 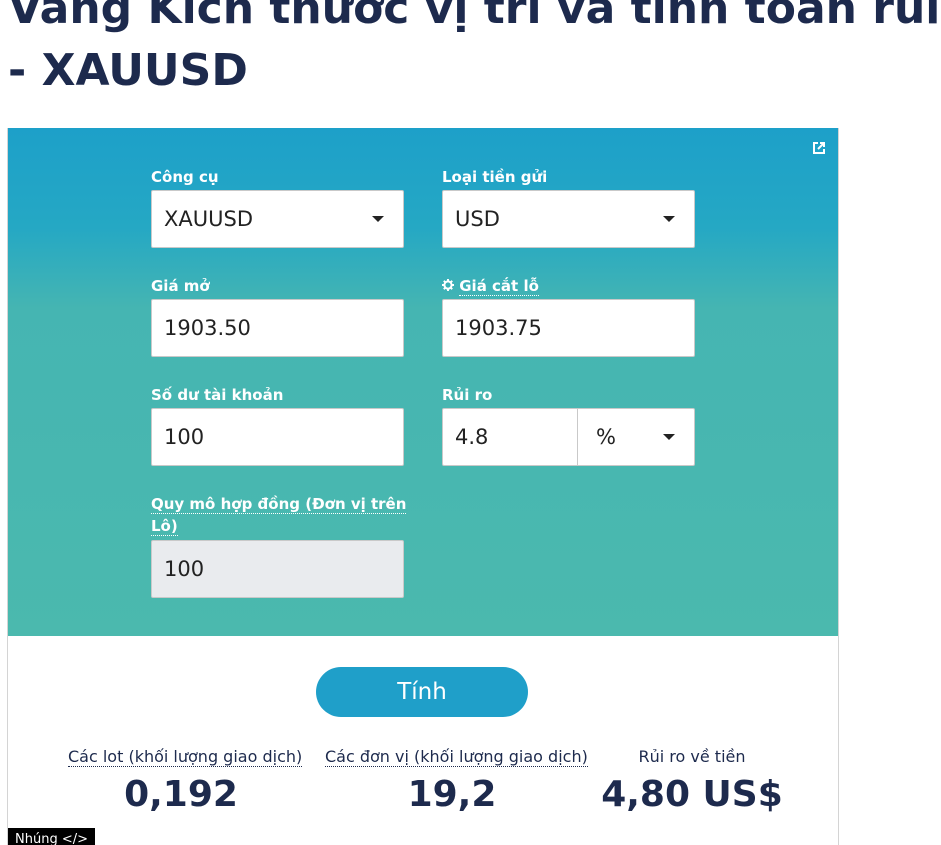 What do you see at coordinates (180, 286) in the screenshot?
I see `open-price-label: Giá mở` at bounding box center [180, 286].